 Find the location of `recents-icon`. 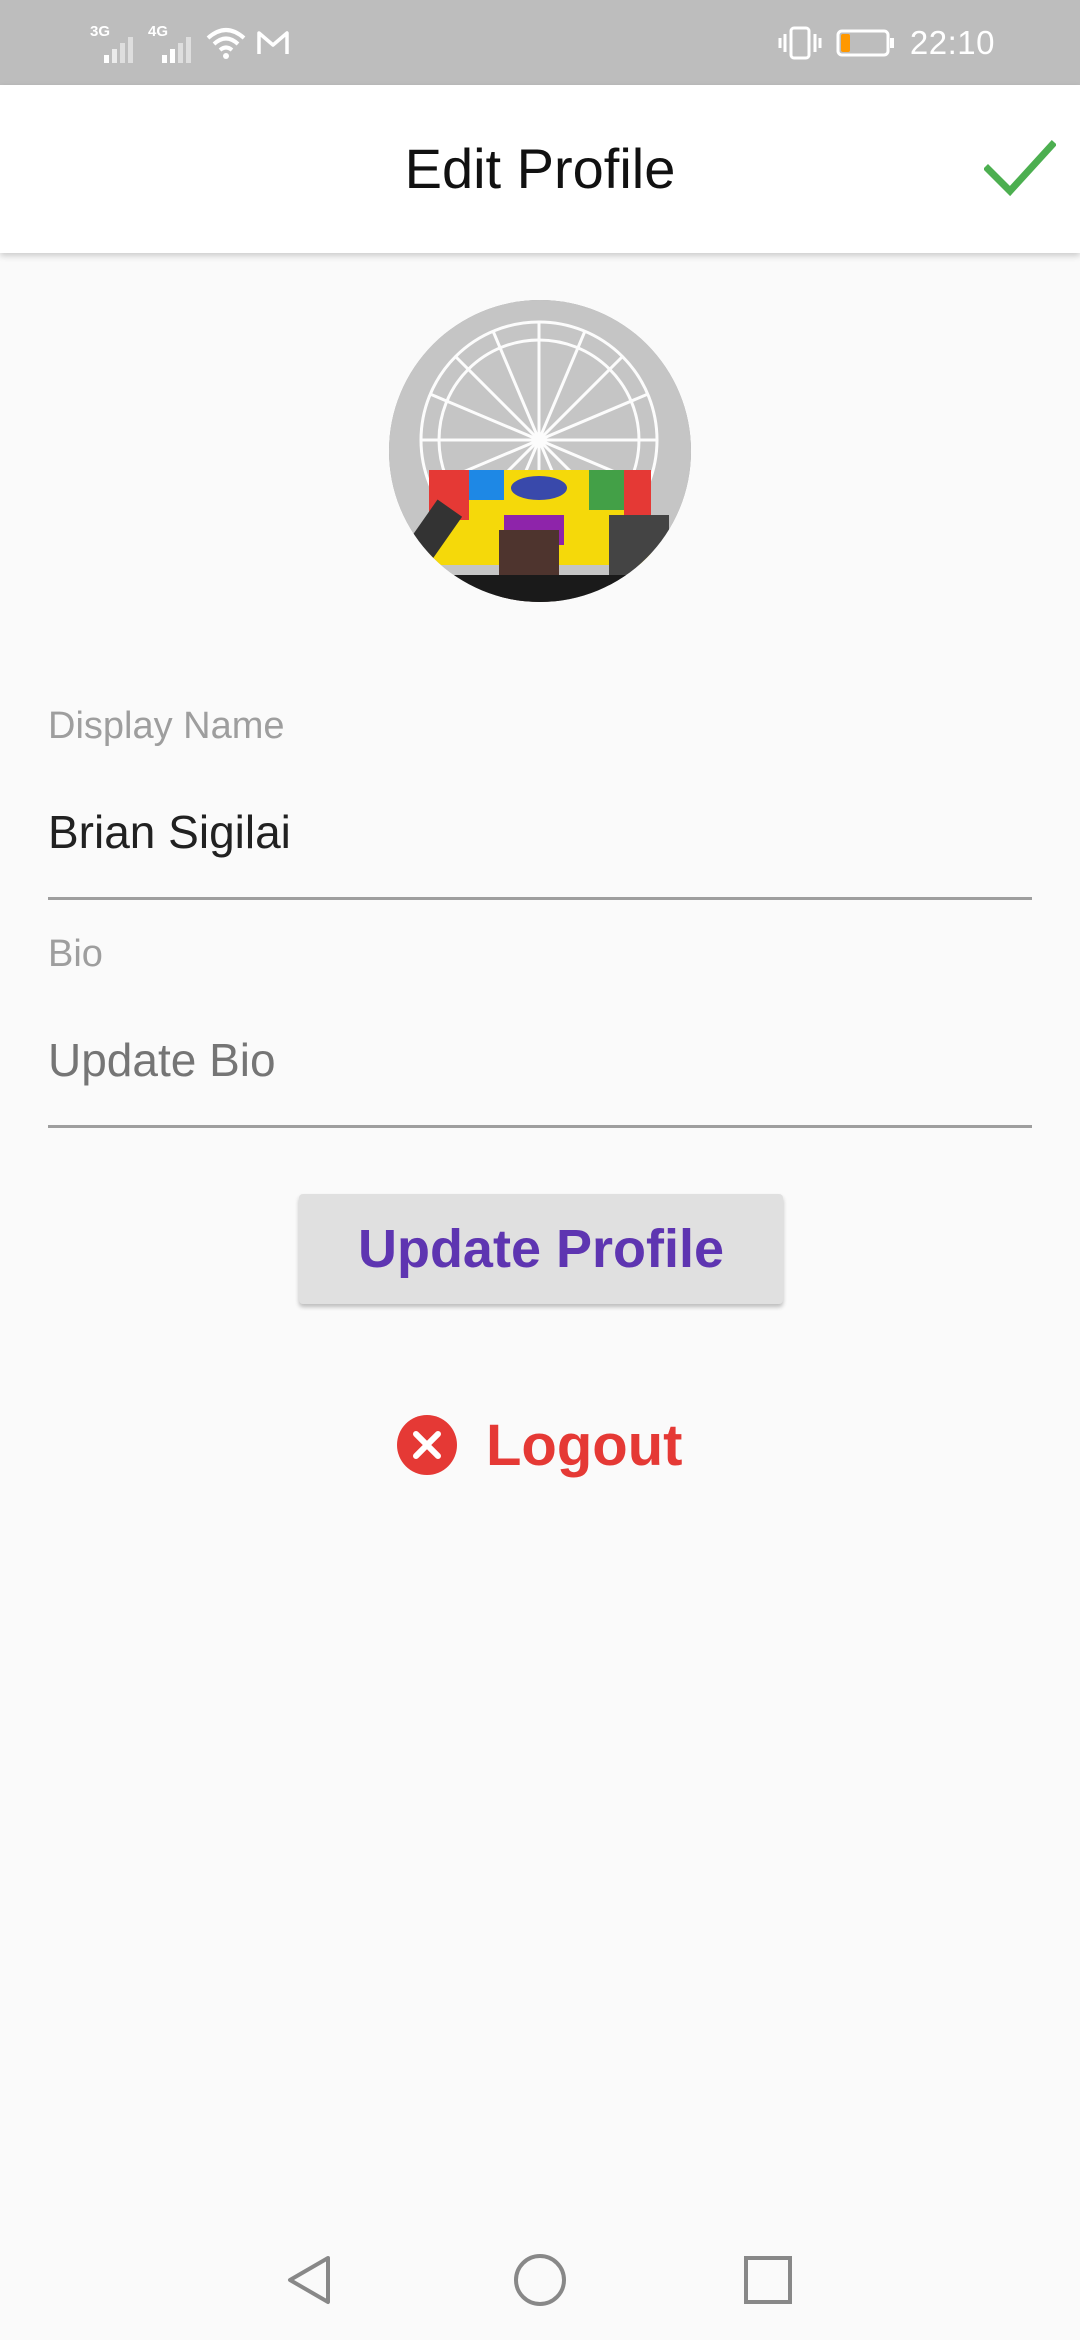

recents-icon is located at coordinates (768, 2280).